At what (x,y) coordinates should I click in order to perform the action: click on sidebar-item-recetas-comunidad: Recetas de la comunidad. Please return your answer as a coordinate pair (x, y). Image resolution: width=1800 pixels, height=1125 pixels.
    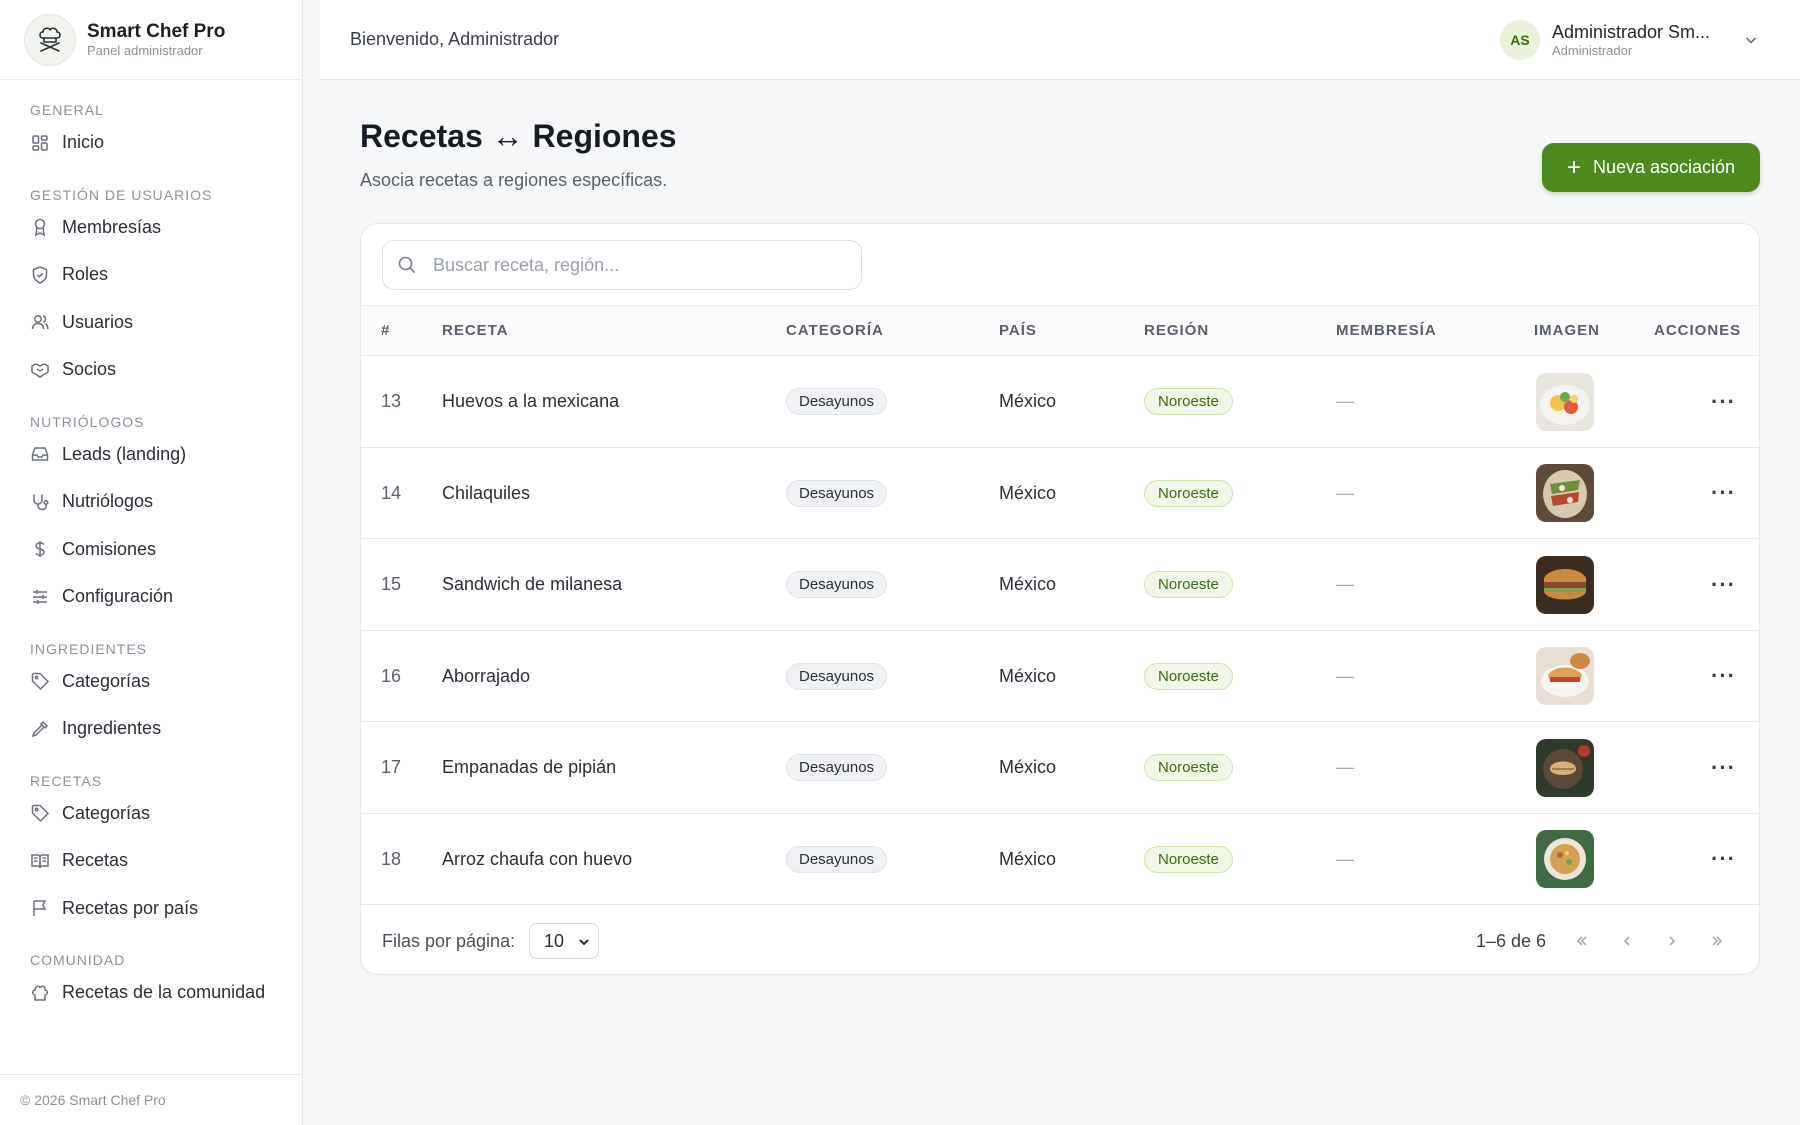
    Looking at the image, I should click on (151, 993).